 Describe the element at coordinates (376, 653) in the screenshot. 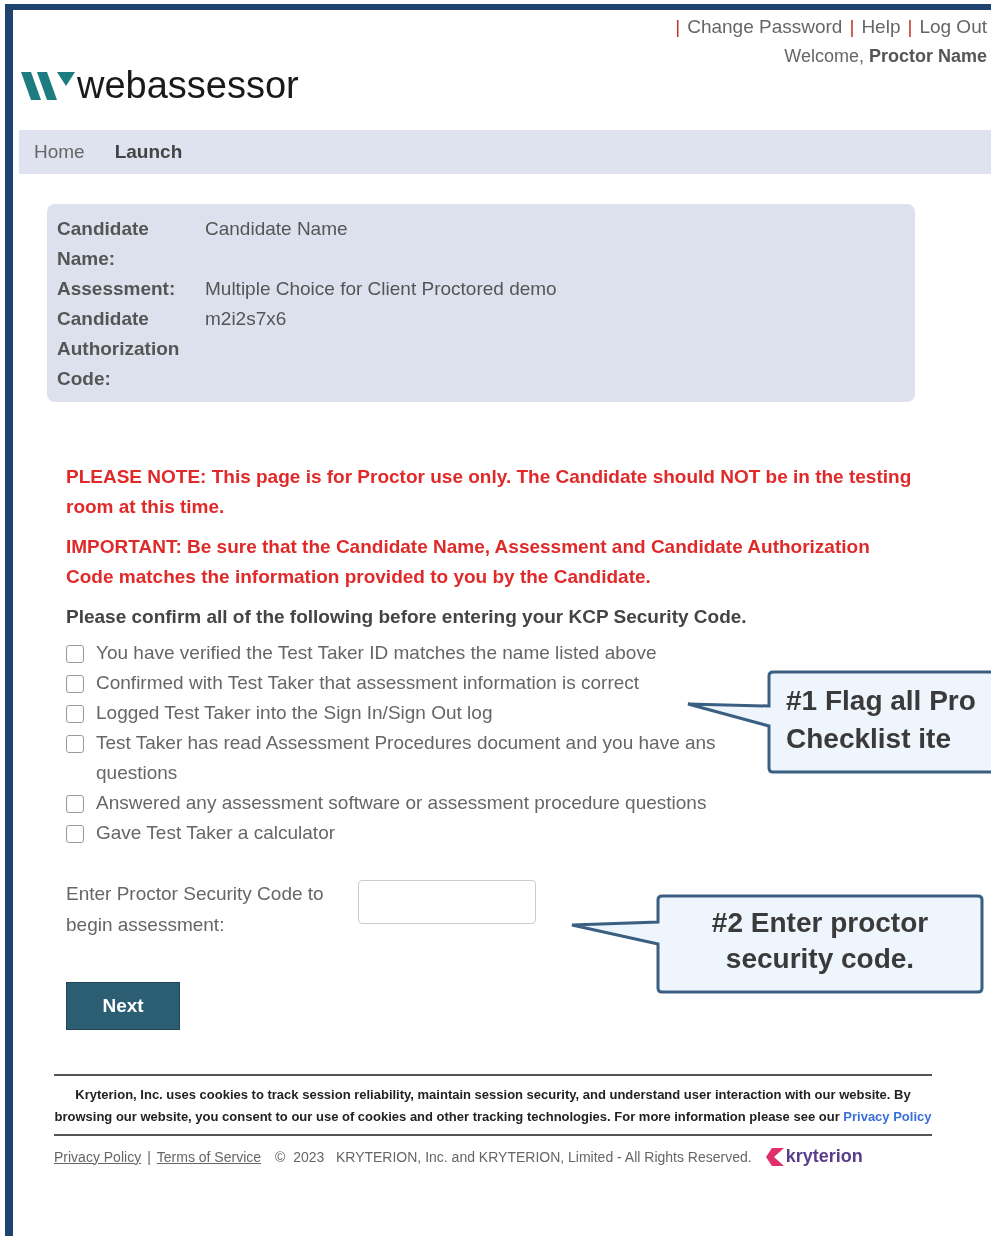

I see `checkbox-label: You have verified the Test Taker ID matches the name listed above` at that location.